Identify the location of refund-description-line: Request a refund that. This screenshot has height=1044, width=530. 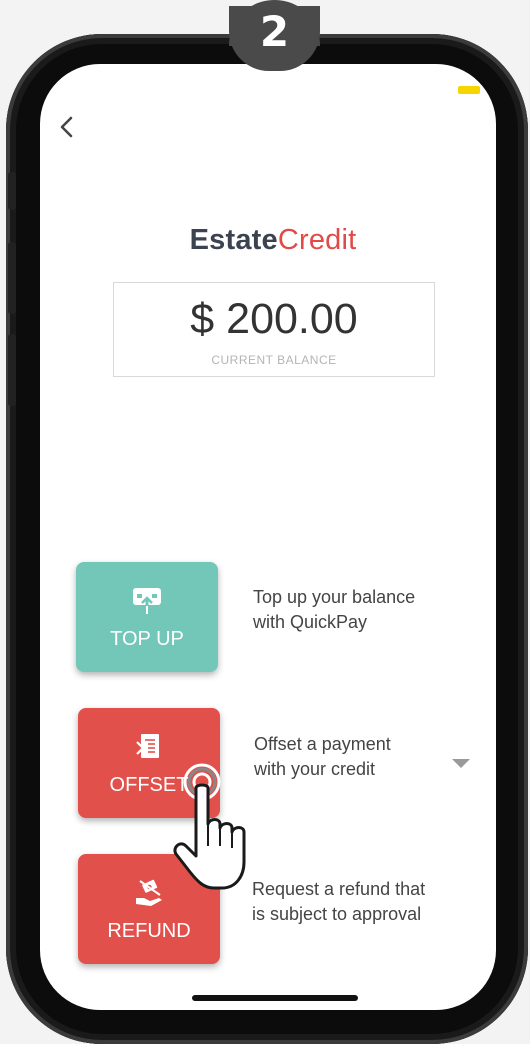
(339, 889).